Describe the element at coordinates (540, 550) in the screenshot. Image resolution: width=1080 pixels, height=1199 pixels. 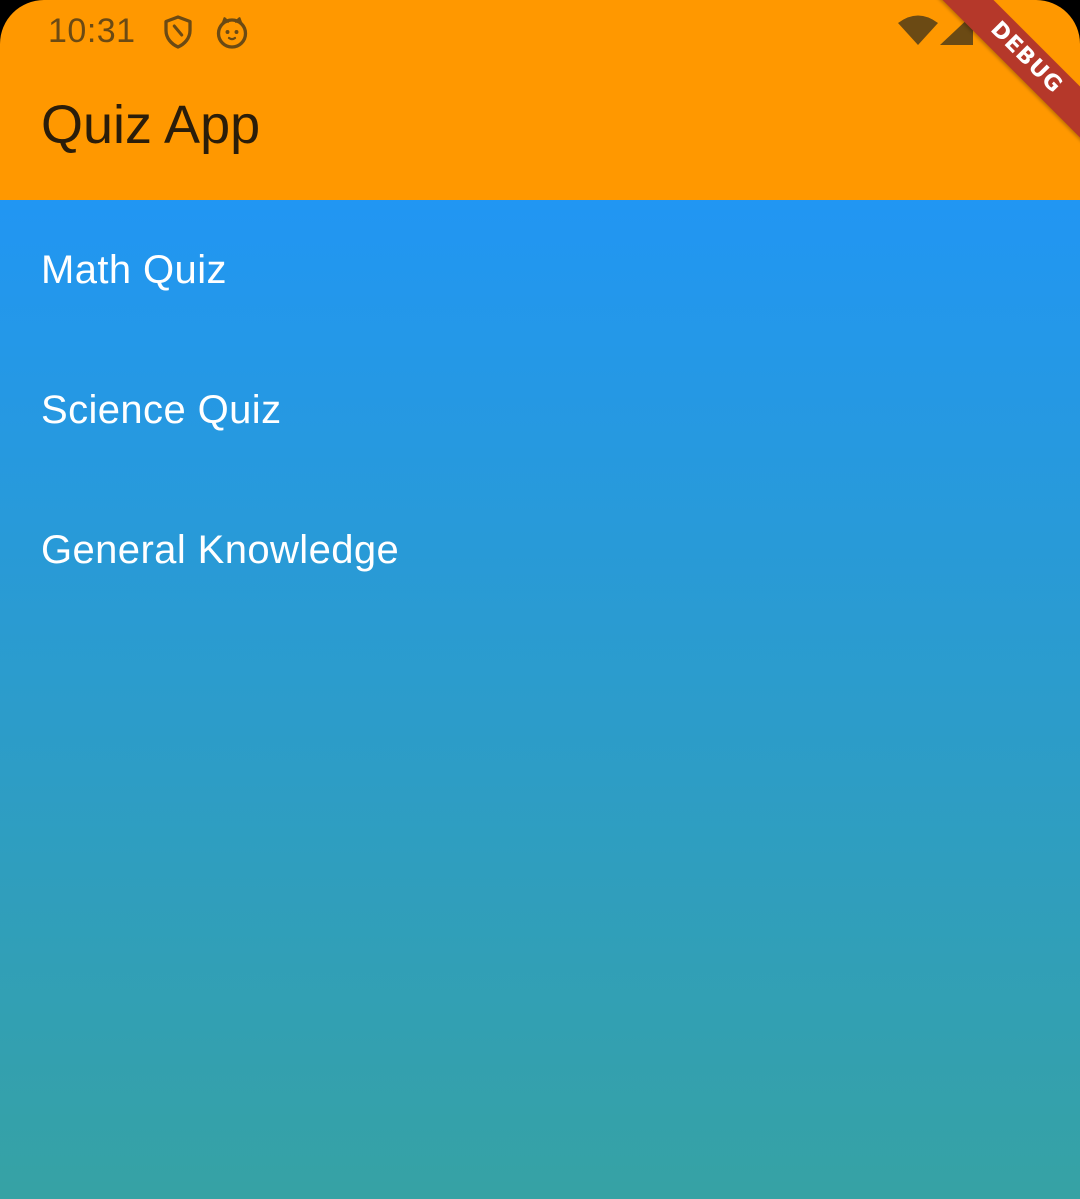
I see `quiz-item-general-knowledge: General Knowledge` at that location.